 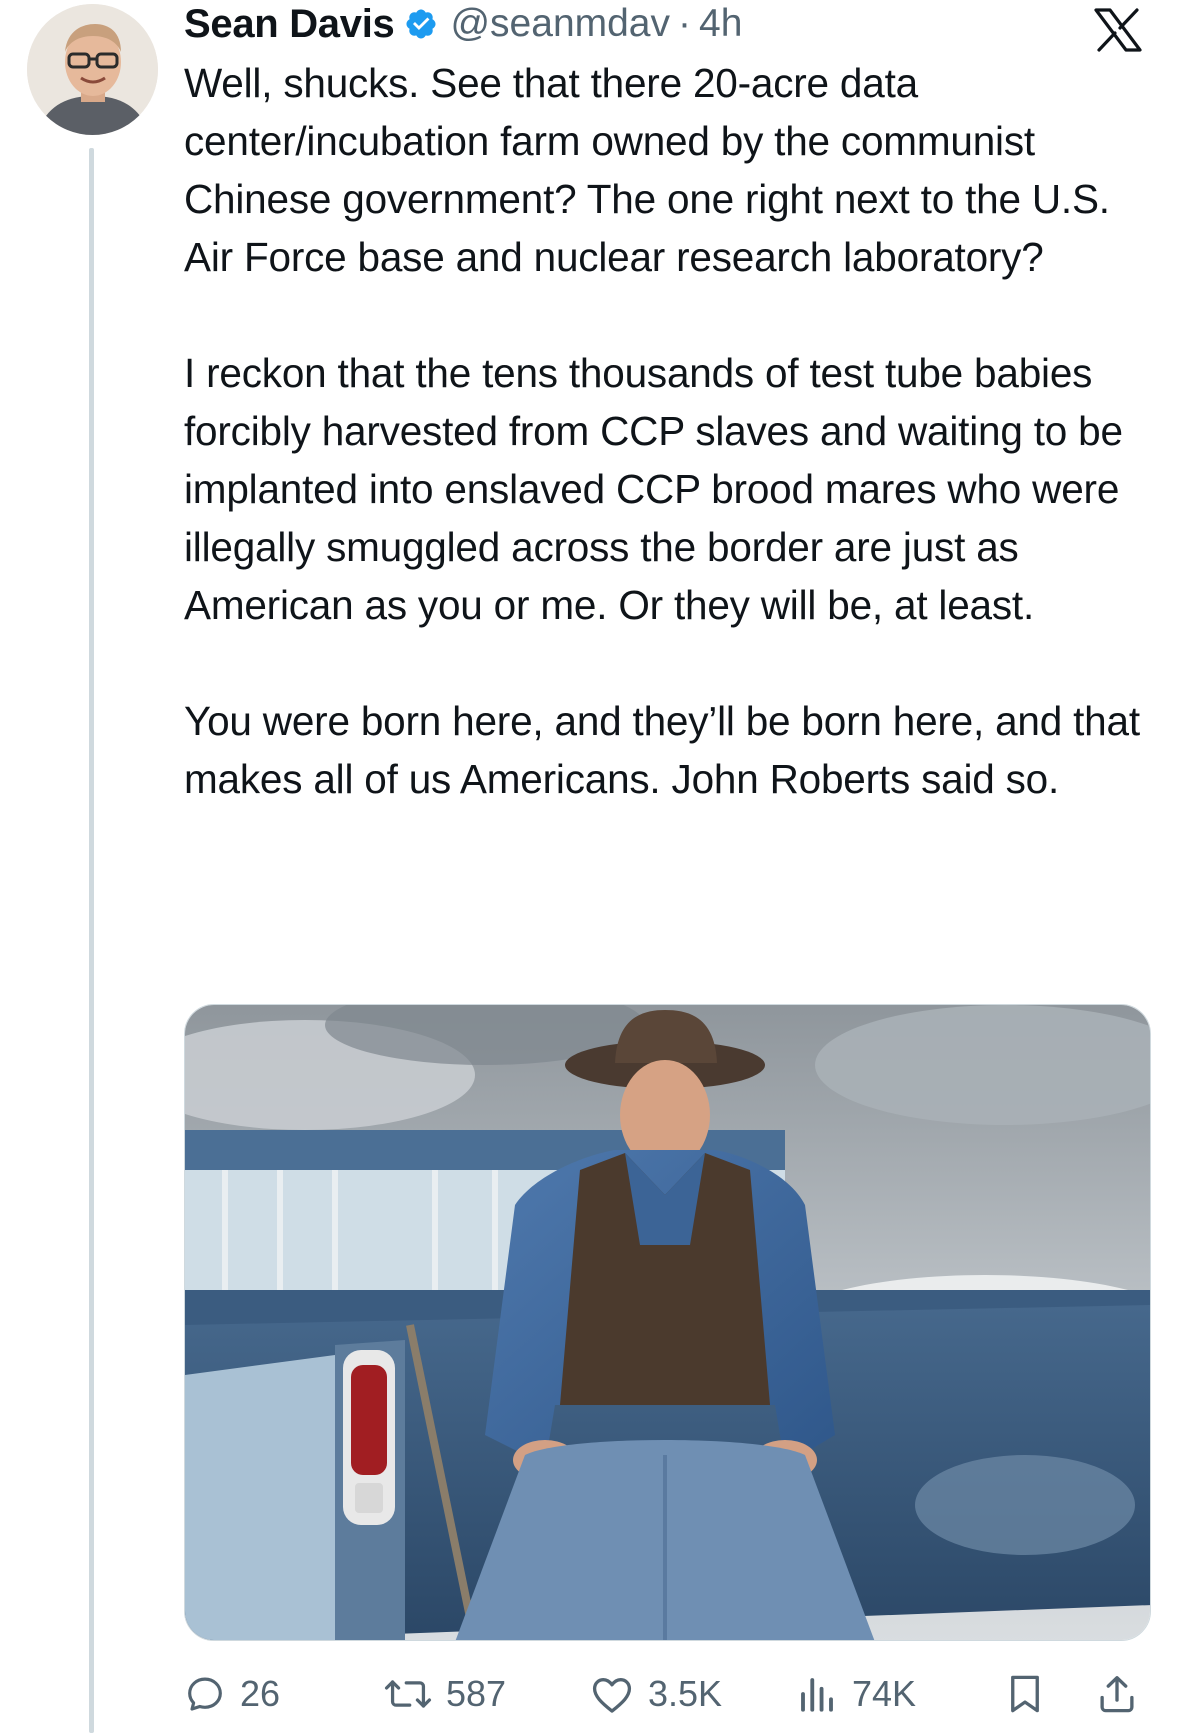 I want to click on views-button: 74K, so click(x=856, y=1694).